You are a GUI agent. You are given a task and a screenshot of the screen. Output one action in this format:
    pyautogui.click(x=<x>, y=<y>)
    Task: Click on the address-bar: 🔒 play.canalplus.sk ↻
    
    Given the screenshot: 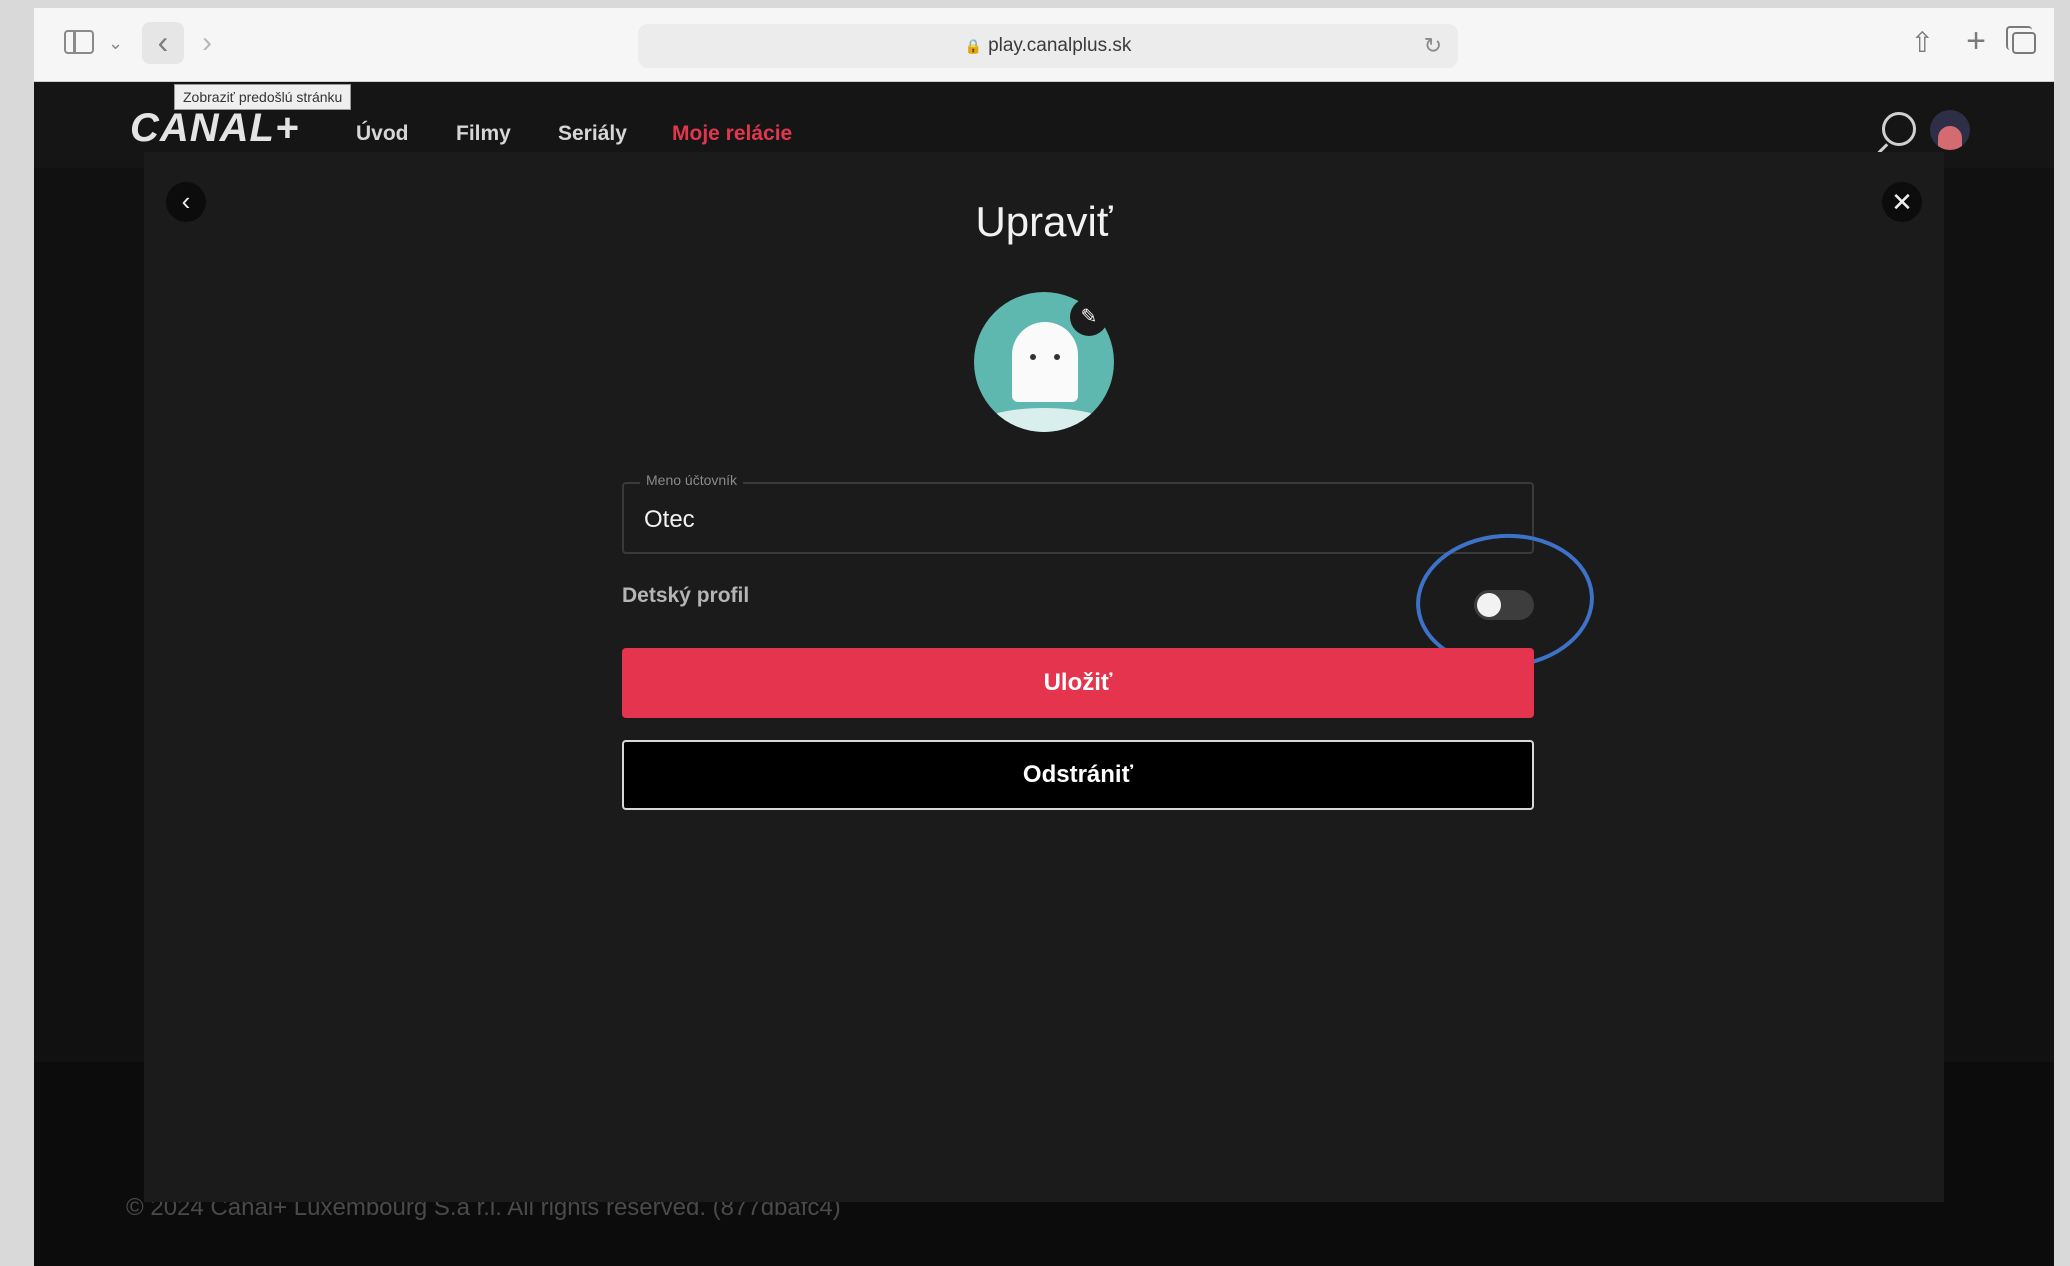 What is the action you would take?
    pyautogui.click(x=1048, y=46)
    